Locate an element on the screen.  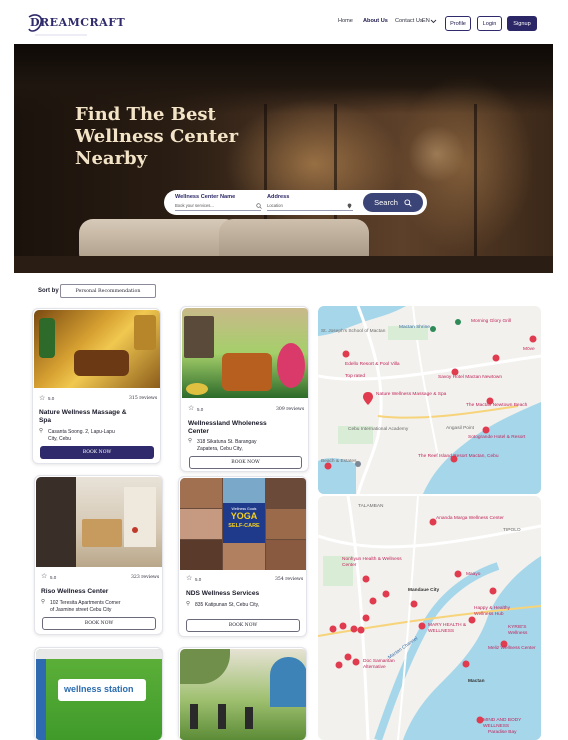
card-reviews: 323 reviews is located at coordinates (145, 577).